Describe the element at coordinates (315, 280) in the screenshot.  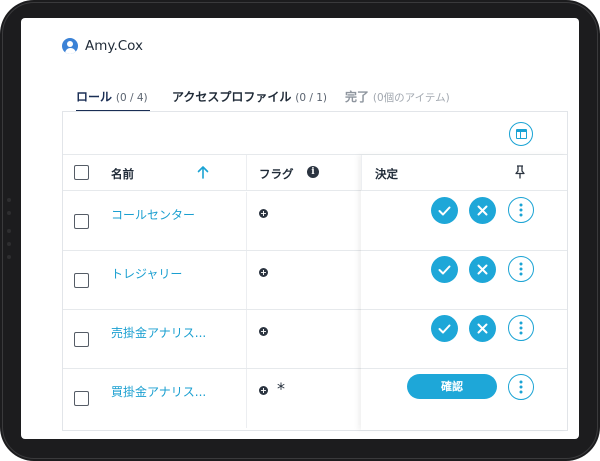
I see `table-row: トレジャリー +` at that location.